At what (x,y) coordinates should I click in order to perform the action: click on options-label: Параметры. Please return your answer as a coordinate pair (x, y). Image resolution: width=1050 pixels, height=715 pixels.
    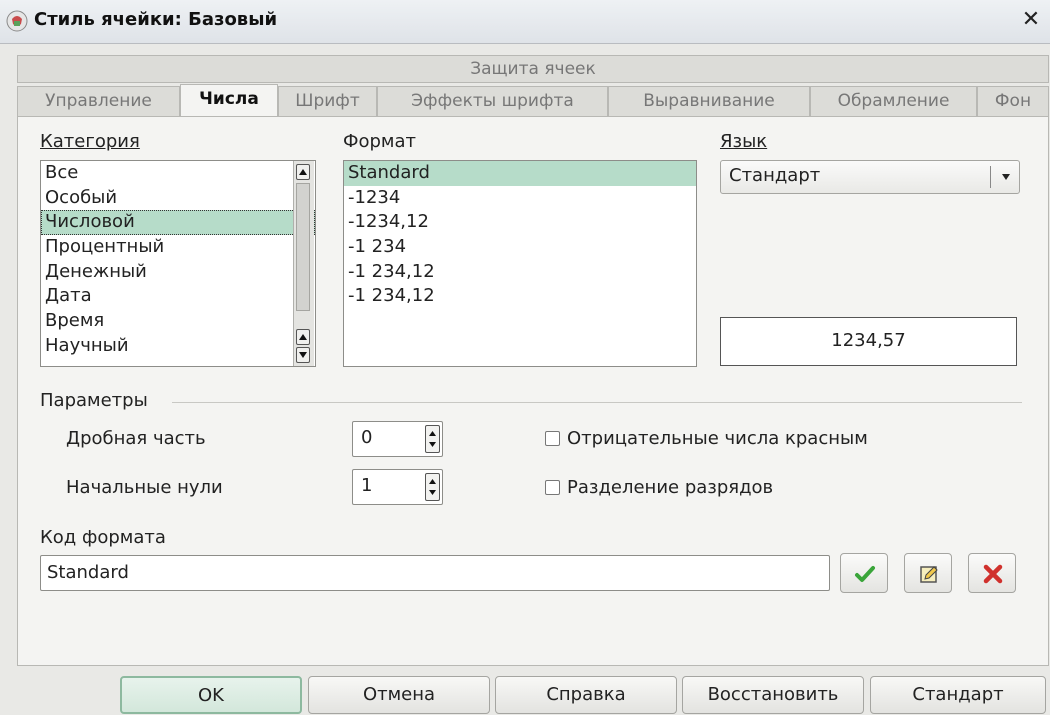
    Looking at the image, I should click on (94, 400).